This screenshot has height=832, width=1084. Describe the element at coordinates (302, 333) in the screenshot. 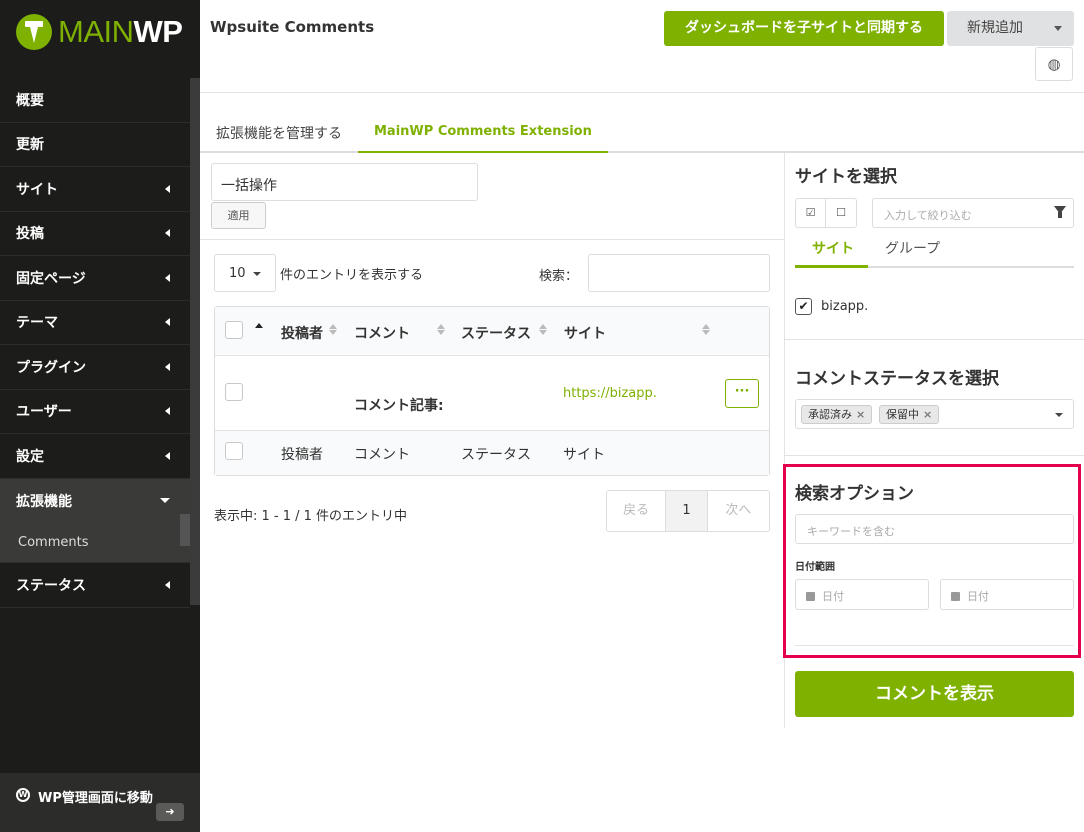

I see `column-header-author: 投稿者` at that location.